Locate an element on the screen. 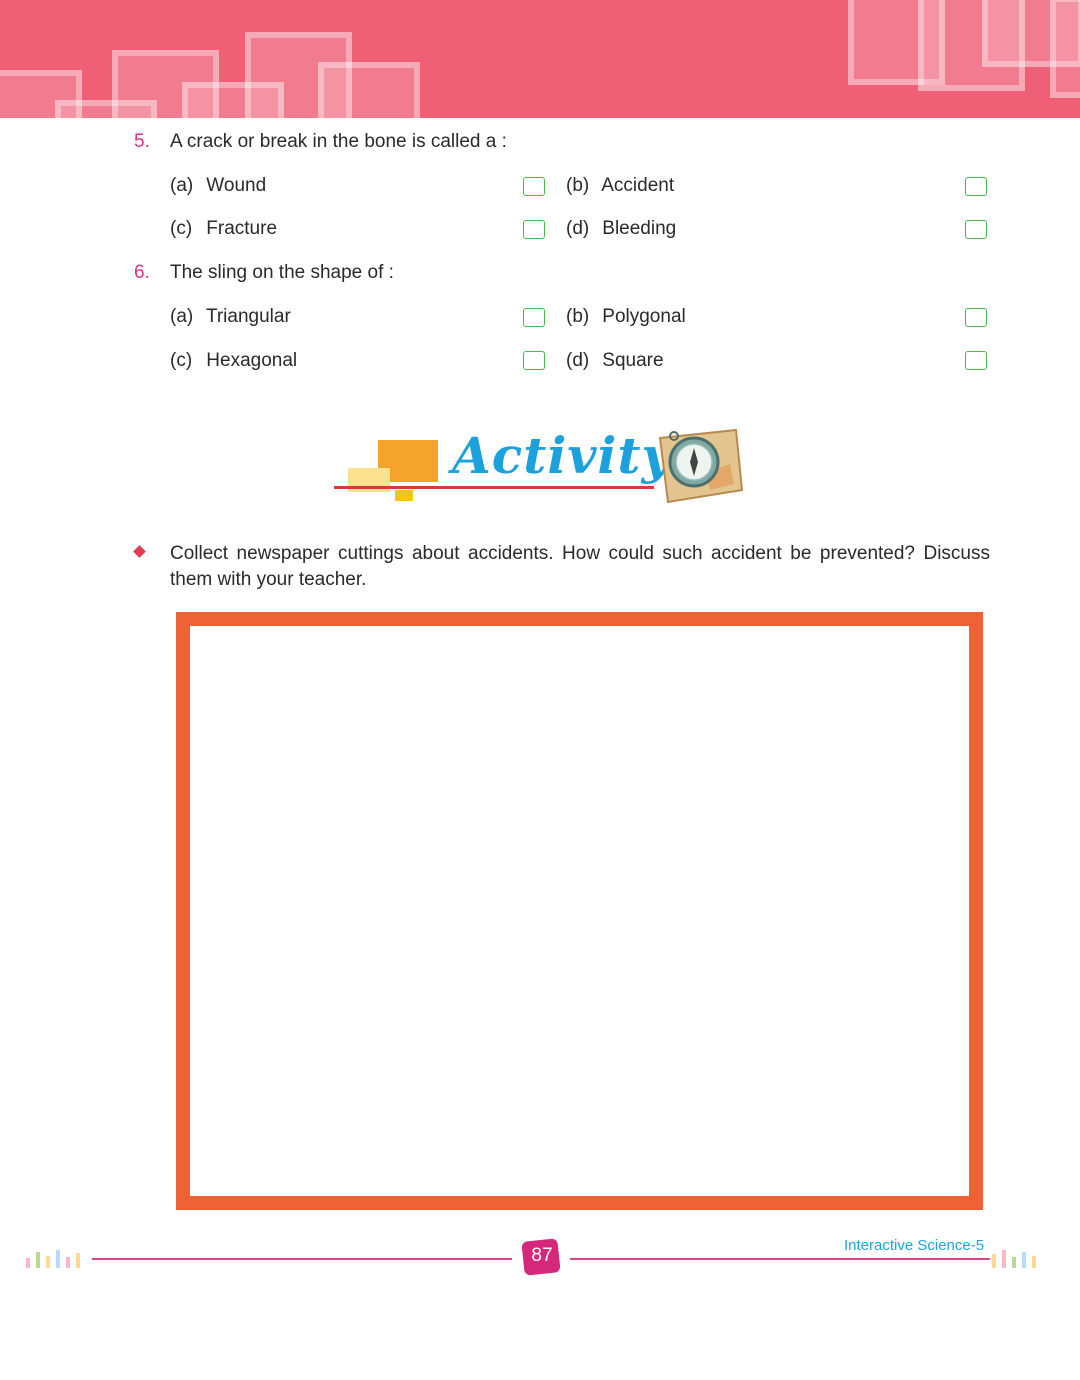 This screenshot has height=1380, width=1080. checkbox-6a is located at coordinates (534, 317).